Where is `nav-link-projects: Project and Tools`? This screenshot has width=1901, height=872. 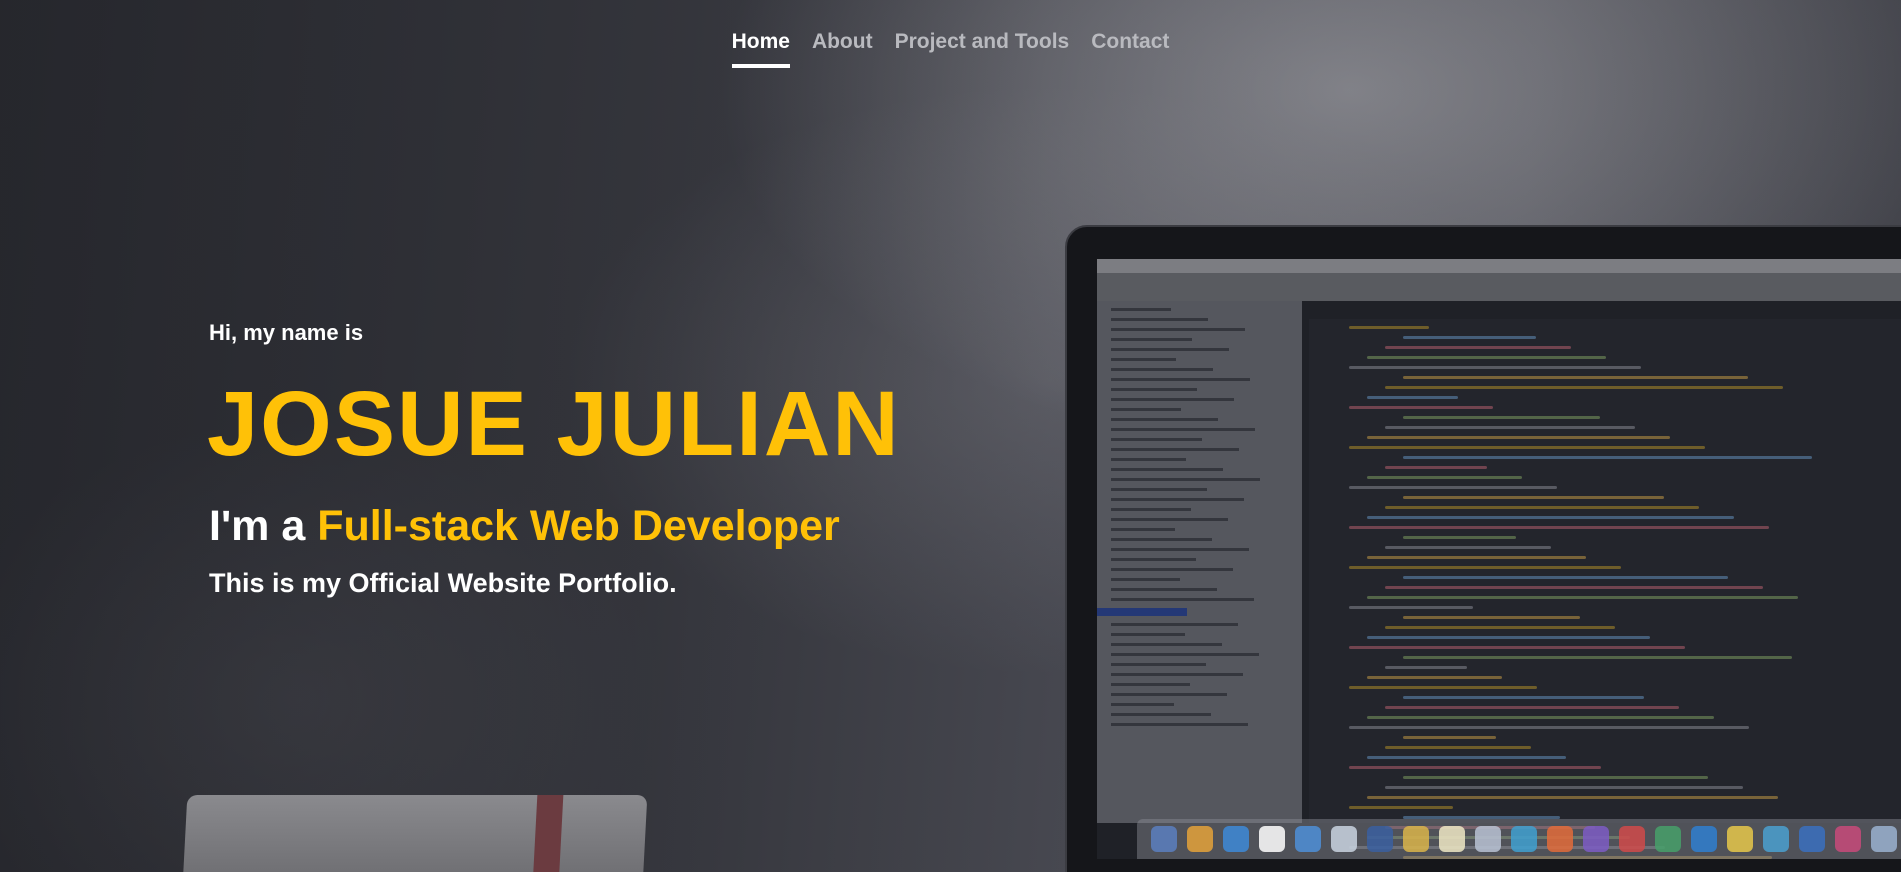
nav-link-projects: Project and Tools is located at coordinates (982, 49).